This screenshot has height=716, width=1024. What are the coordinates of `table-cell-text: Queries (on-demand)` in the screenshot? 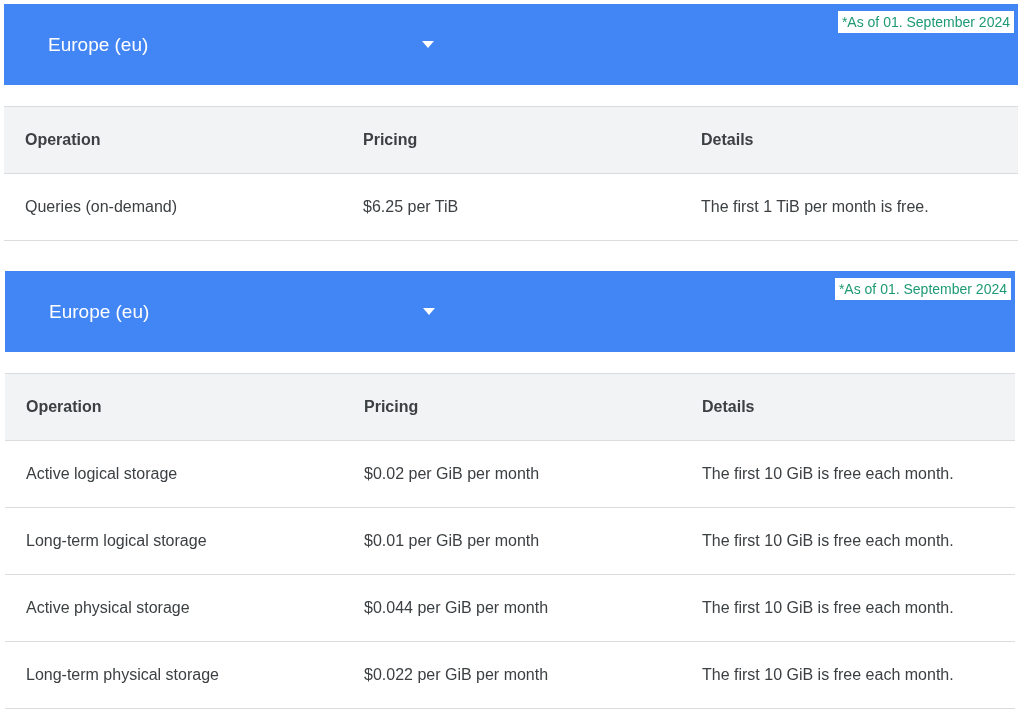 It's located at (101, 207).